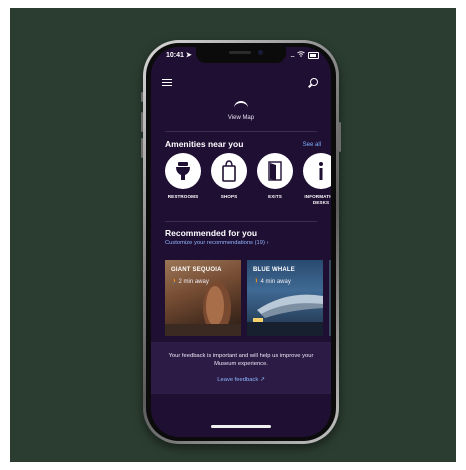 Image resolution: width=466 pixels, height=470 pixels. What do you see at coordinates (317, 171) in the screenshot?
I see `info-icon` at bounding box center [317, 171].